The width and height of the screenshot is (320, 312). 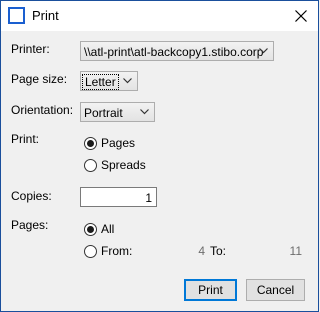 What do you see at coordinates (31, 196) in the screenshot?
I see `copies-label: Copies:` at bounding box center [31, 196].